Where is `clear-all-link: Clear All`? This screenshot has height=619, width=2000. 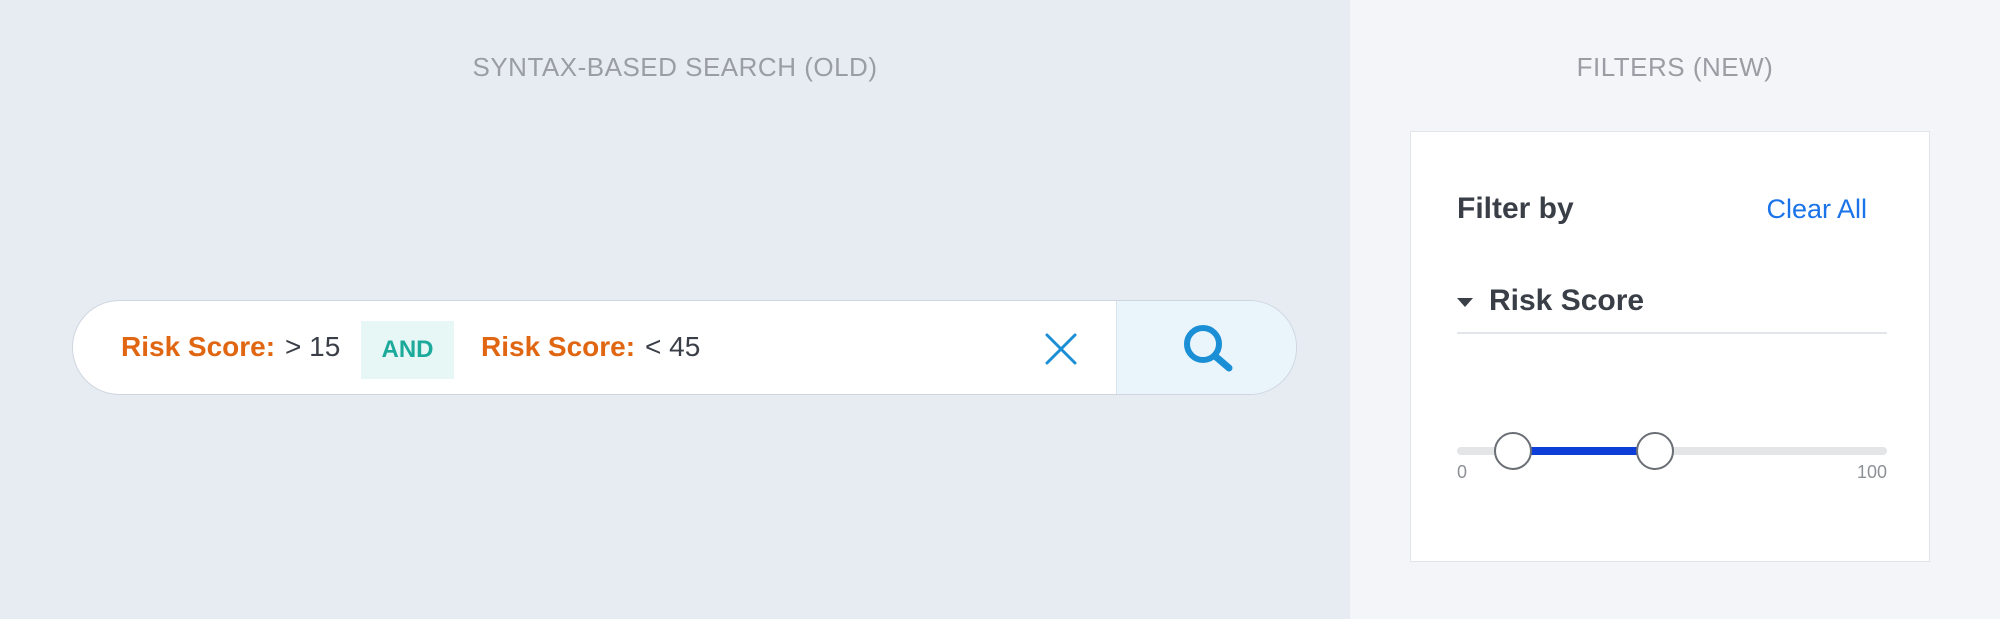 clear-all-link: Clear All is located at coordinates (1816, 209).